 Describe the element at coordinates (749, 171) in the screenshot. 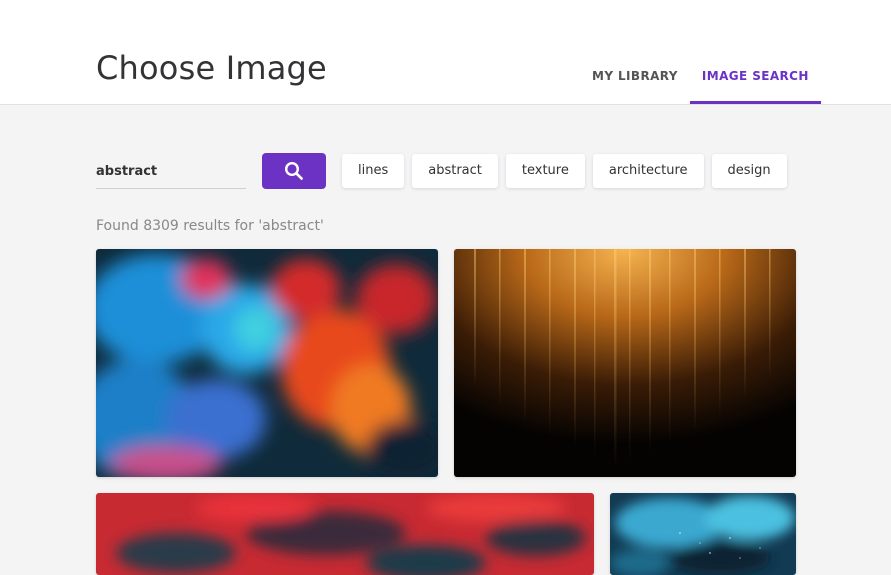

I see `chip-design: design` at that location.